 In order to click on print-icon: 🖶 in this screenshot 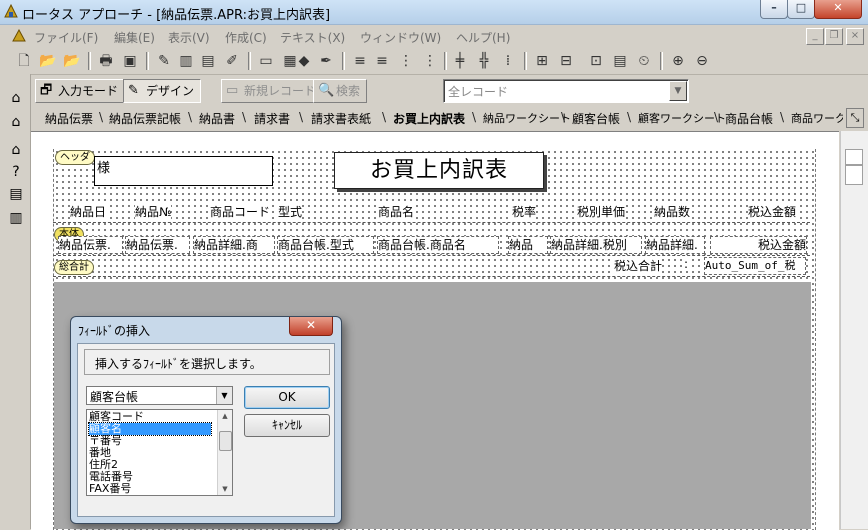, I will do `click(106, 61)`.